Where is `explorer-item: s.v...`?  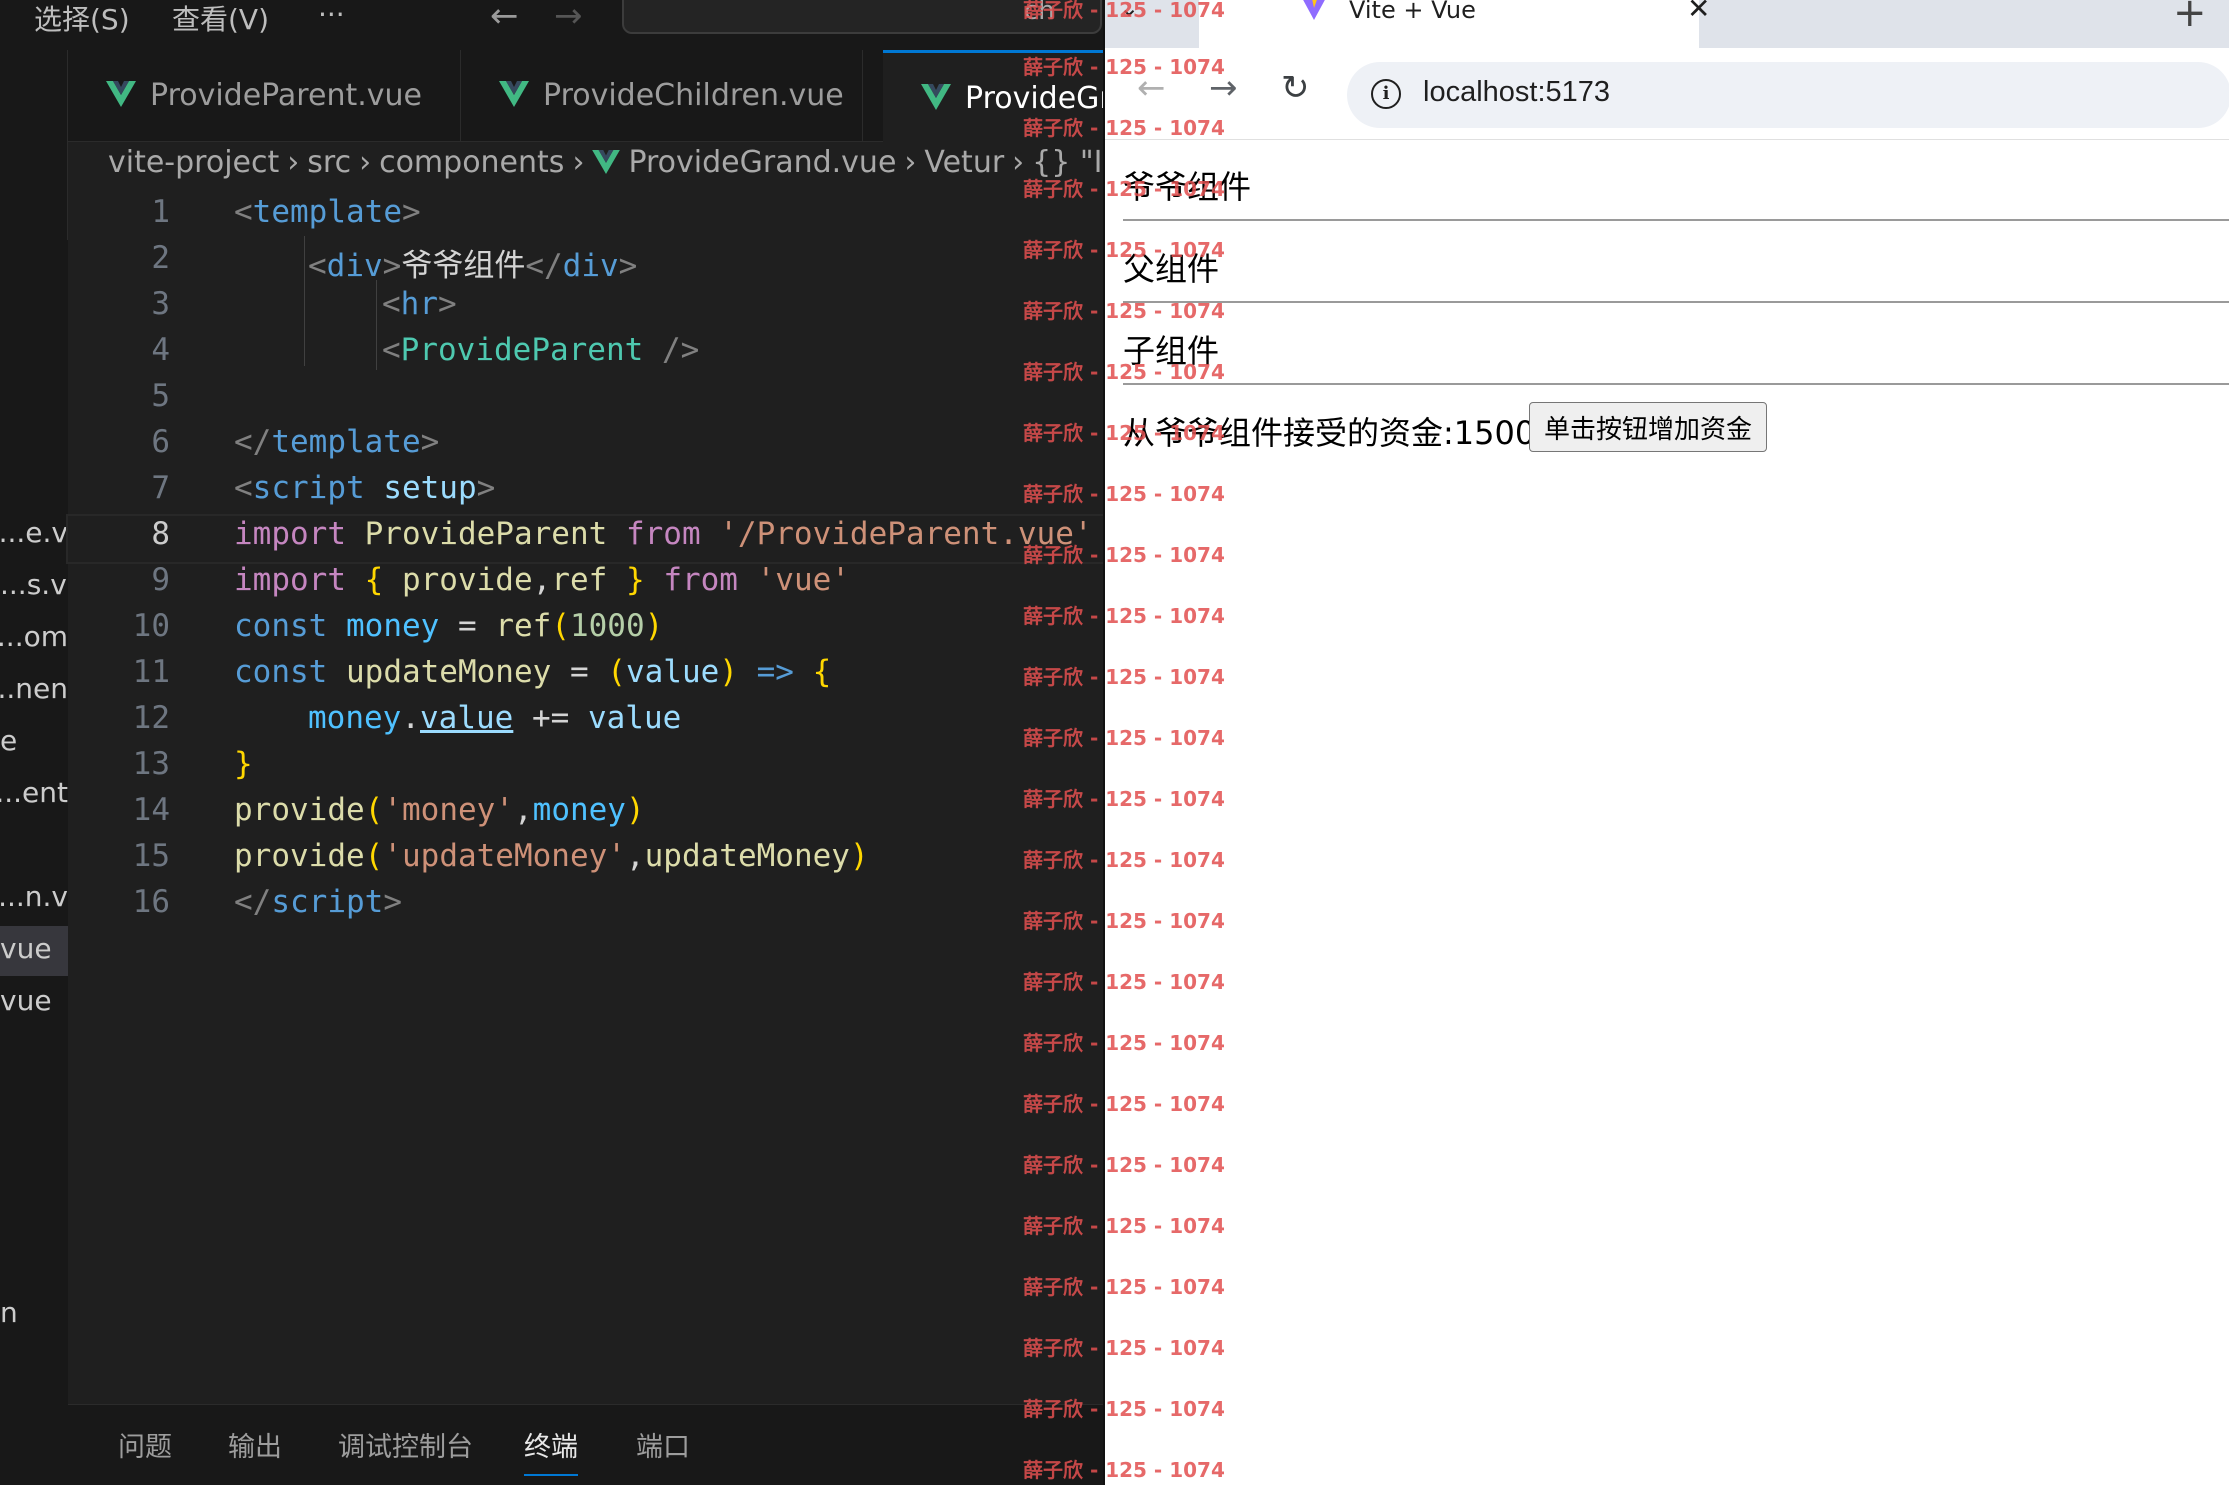 explorer-item: s.v... is located at coordinates (34, 587).